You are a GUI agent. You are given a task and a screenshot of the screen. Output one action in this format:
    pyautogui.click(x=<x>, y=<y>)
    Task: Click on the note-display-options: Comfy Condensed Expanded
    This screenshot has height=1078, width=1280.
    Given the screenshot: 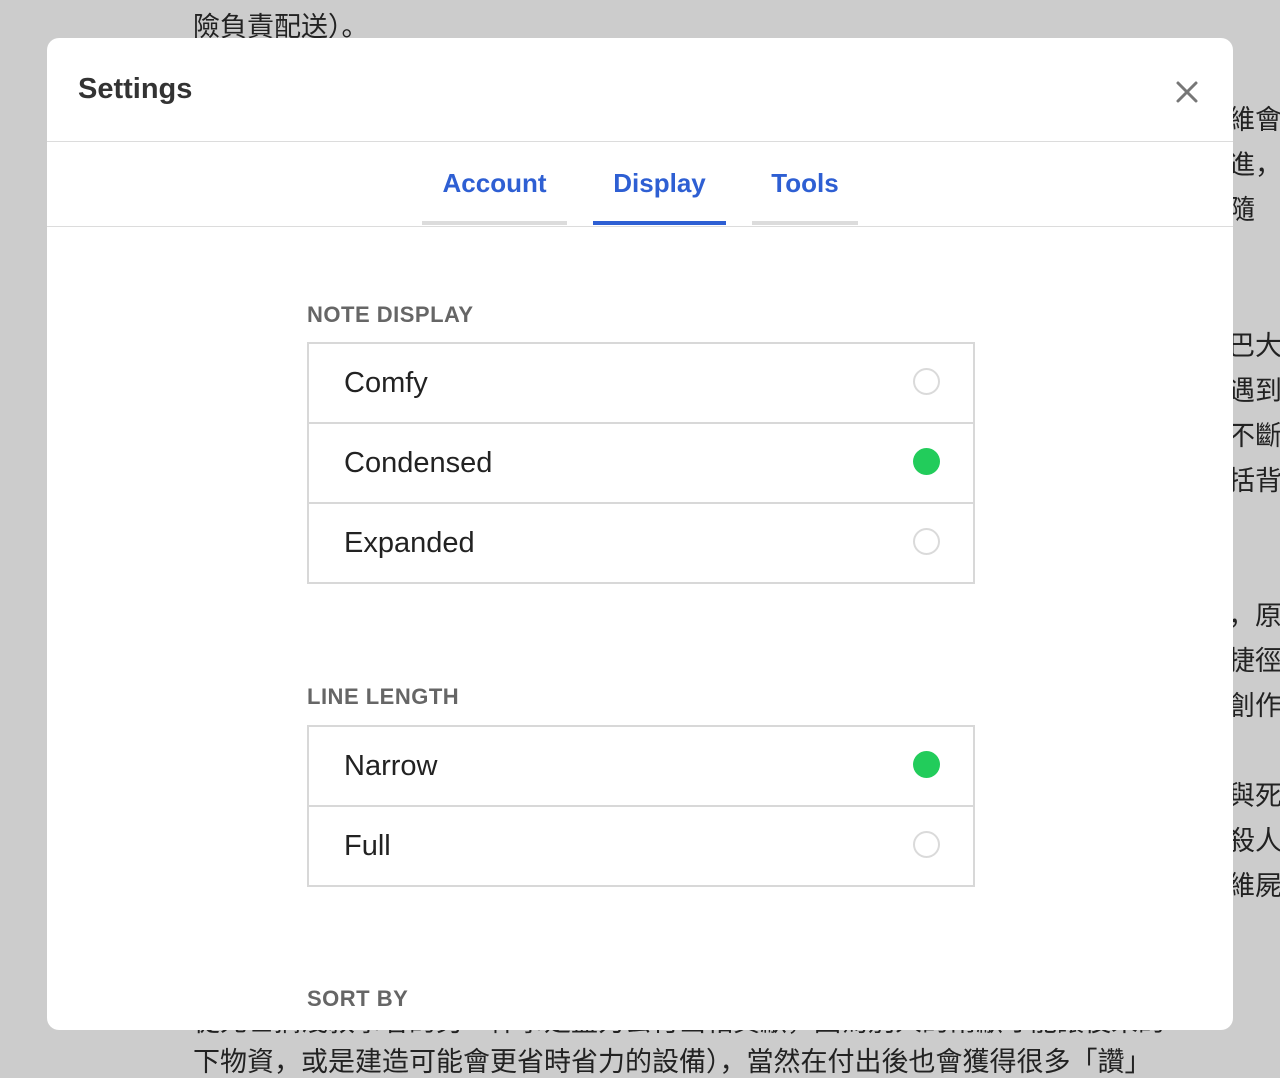 What is the action you would take?
    pyautogui.click(x=641, y=463)
    